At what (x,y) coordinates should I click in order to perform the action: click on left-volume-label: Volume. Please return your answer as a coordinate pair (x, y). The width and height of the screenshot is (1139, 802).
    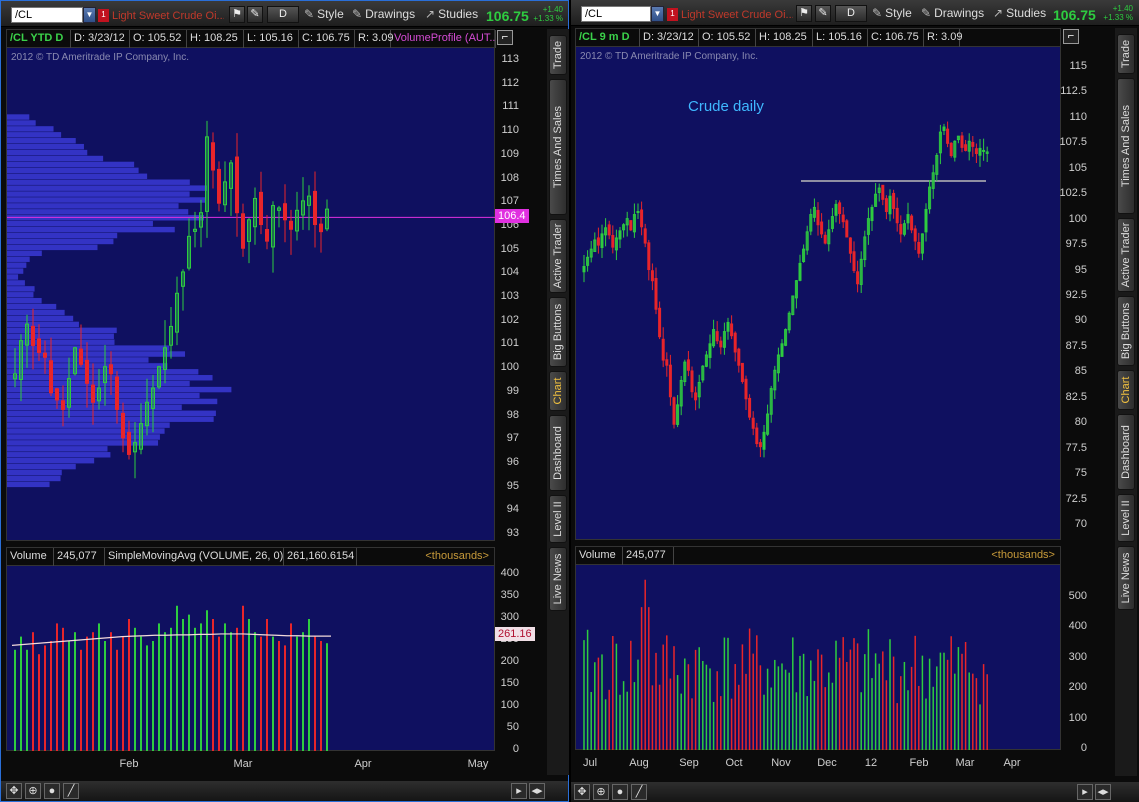
    Looking at the image, I should click on (30, 557).